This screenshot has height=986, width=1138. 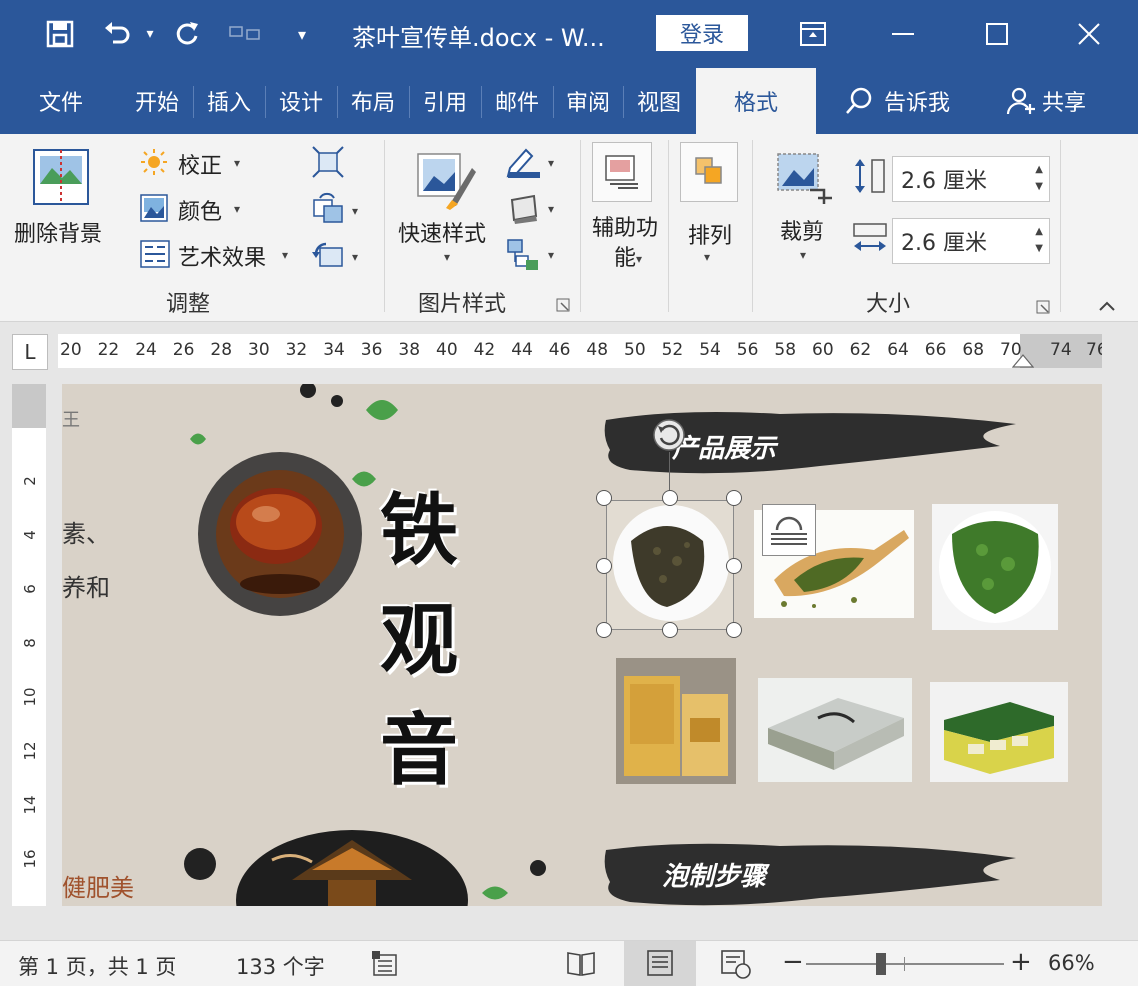 I want to click on ink-dot, so click(x=200, y=864).